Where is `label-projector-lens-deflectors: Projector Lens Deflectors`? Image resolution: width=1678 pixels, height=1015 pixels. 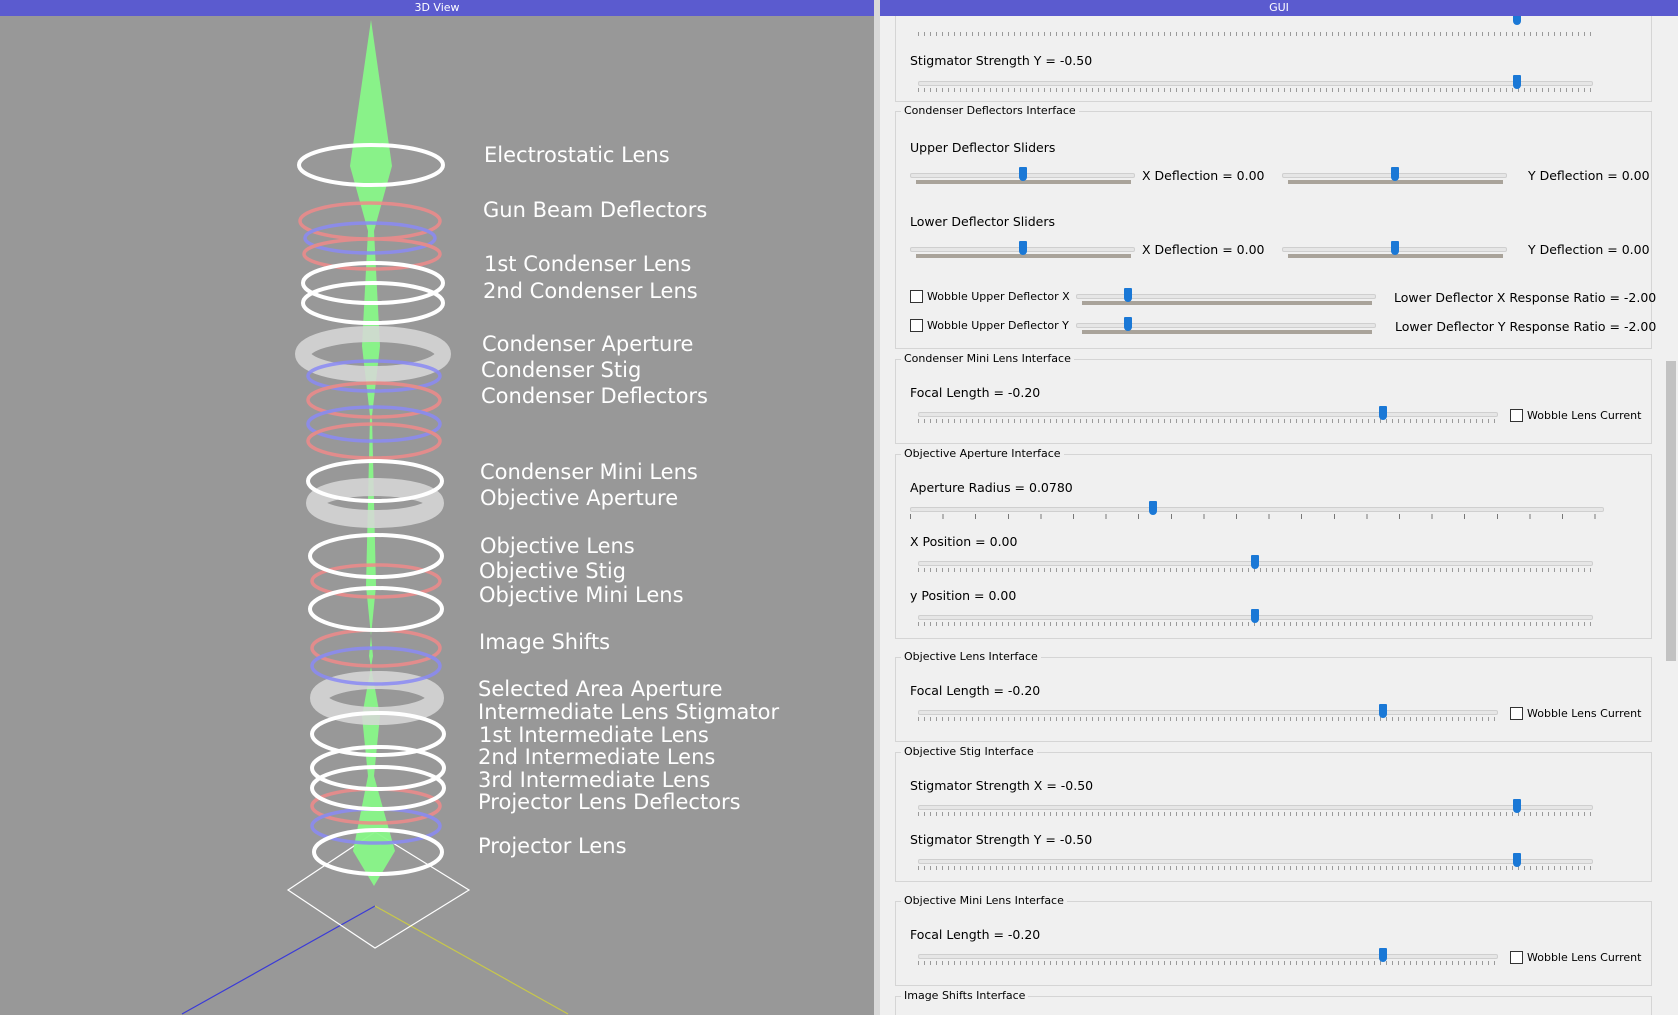 label-projector-lens-deflectors: Projector Lens Deflectors is located at coordinates (609, 802).